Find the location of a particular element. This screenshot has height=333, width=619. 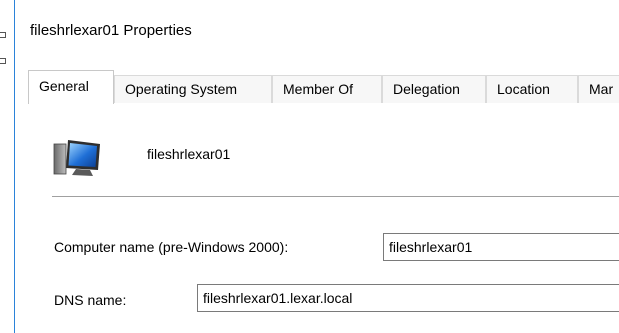

tab-member-of: Member Of is located at coordinates (327, 89).